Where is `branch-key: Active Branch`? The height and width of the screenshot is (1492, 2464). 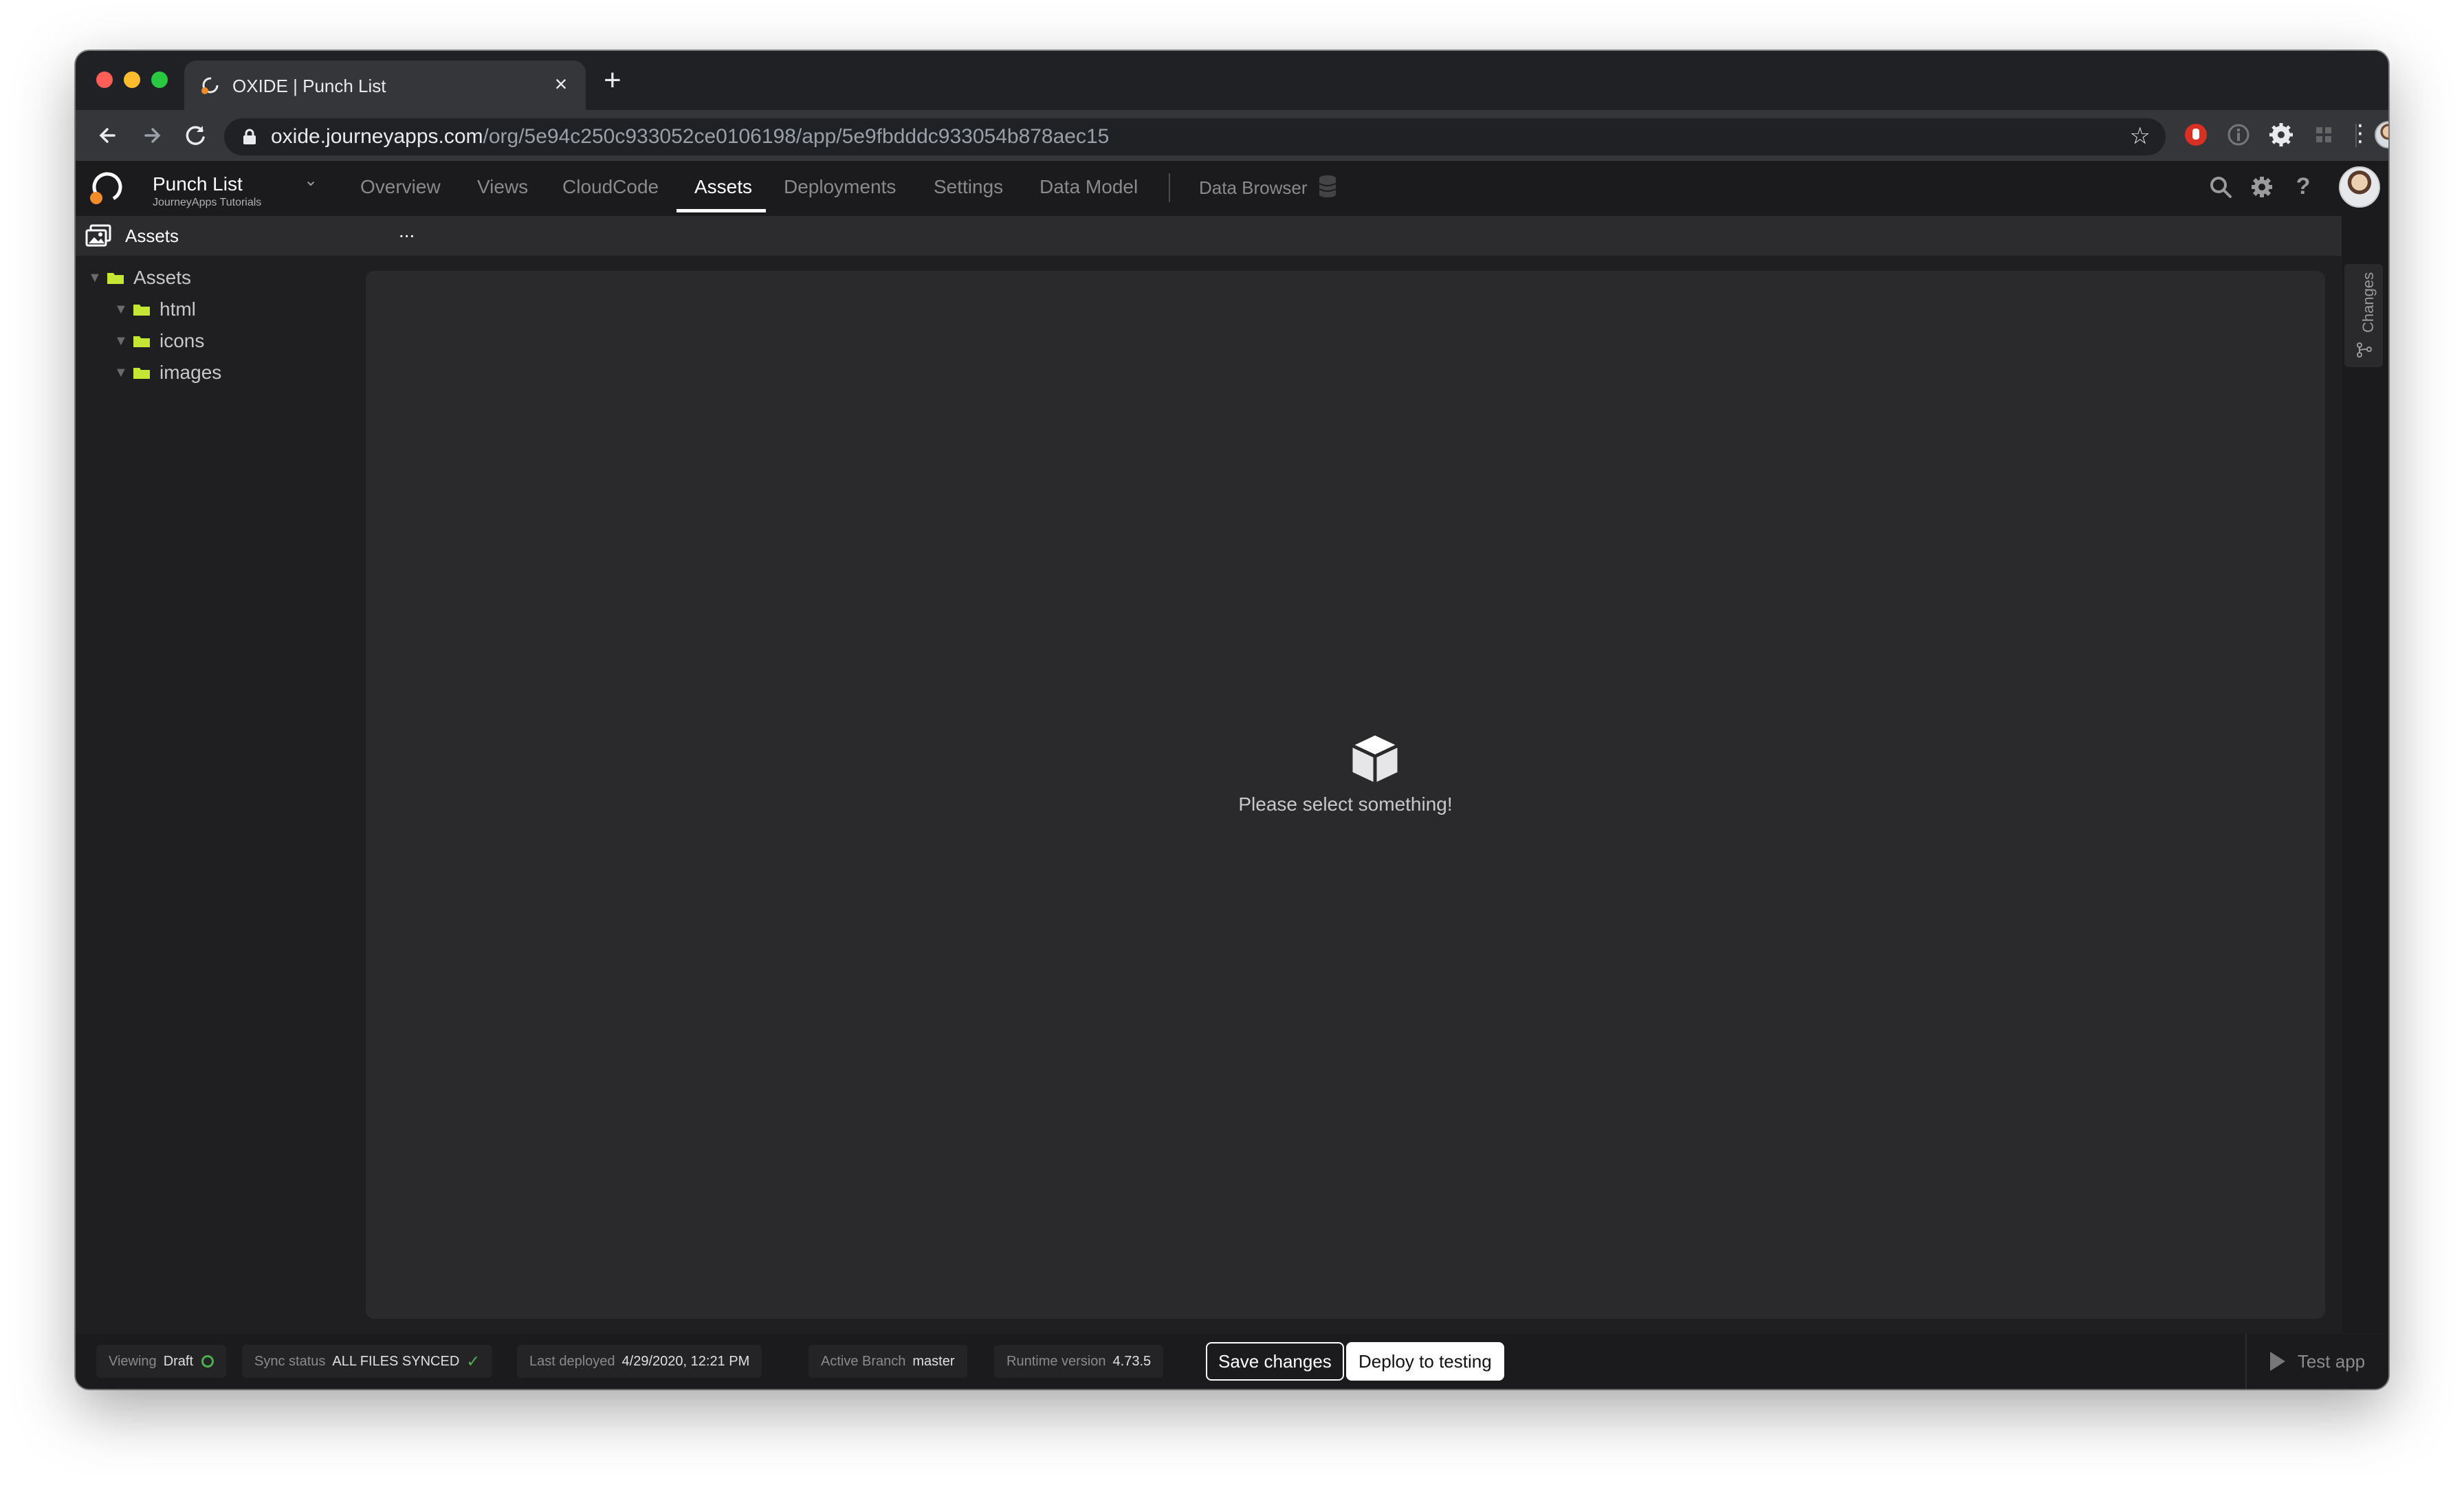 branch-key: Active Branch is located at coordinates (863, 1361).